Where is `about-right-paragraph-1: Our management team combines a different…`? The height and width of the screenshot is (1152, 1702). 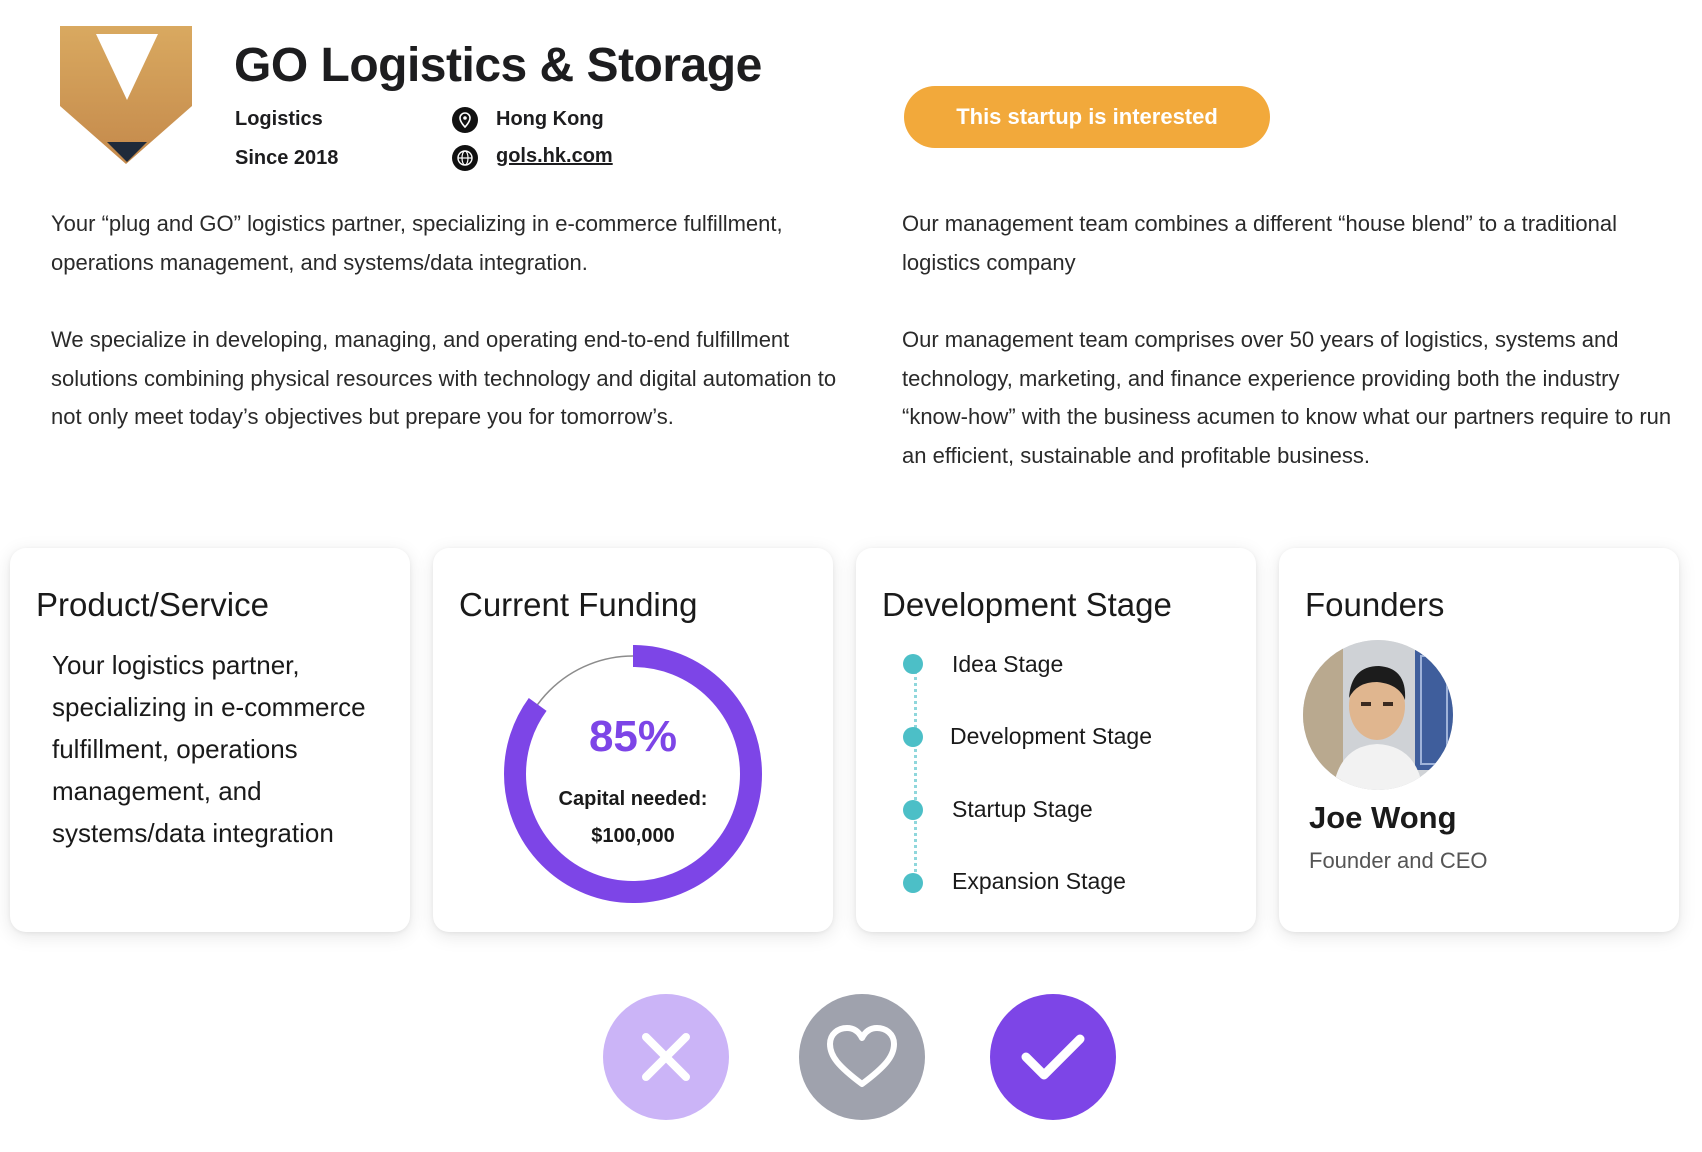 about-right-paragraph-1: Our management team combines a different… is located at coordinates (1259, 243).